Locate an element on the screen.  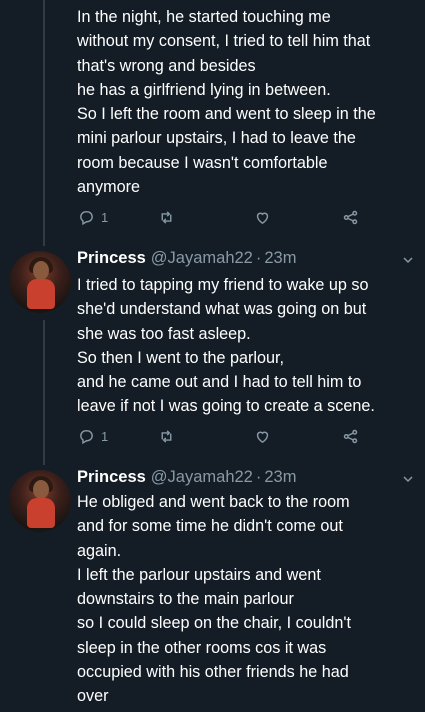
tweet-line: he has a girlfriend lying in between. is located at coordinates (204, 89).